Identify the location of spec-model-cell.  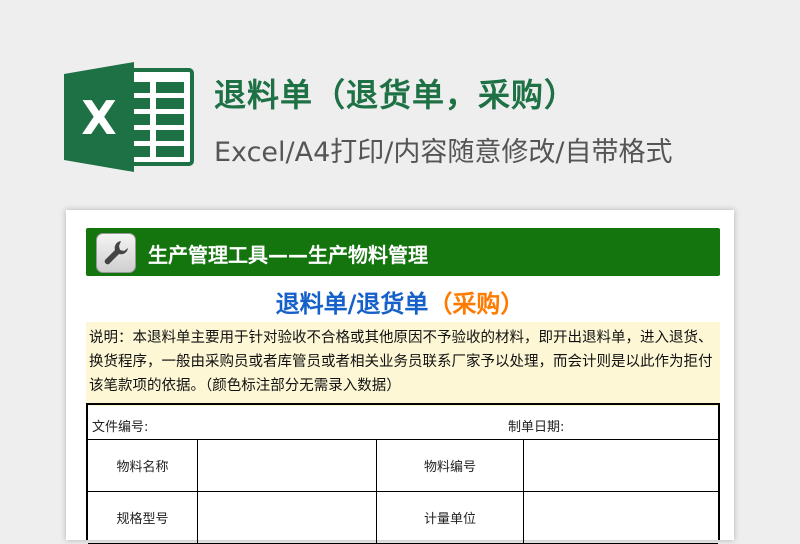
(287, 517).